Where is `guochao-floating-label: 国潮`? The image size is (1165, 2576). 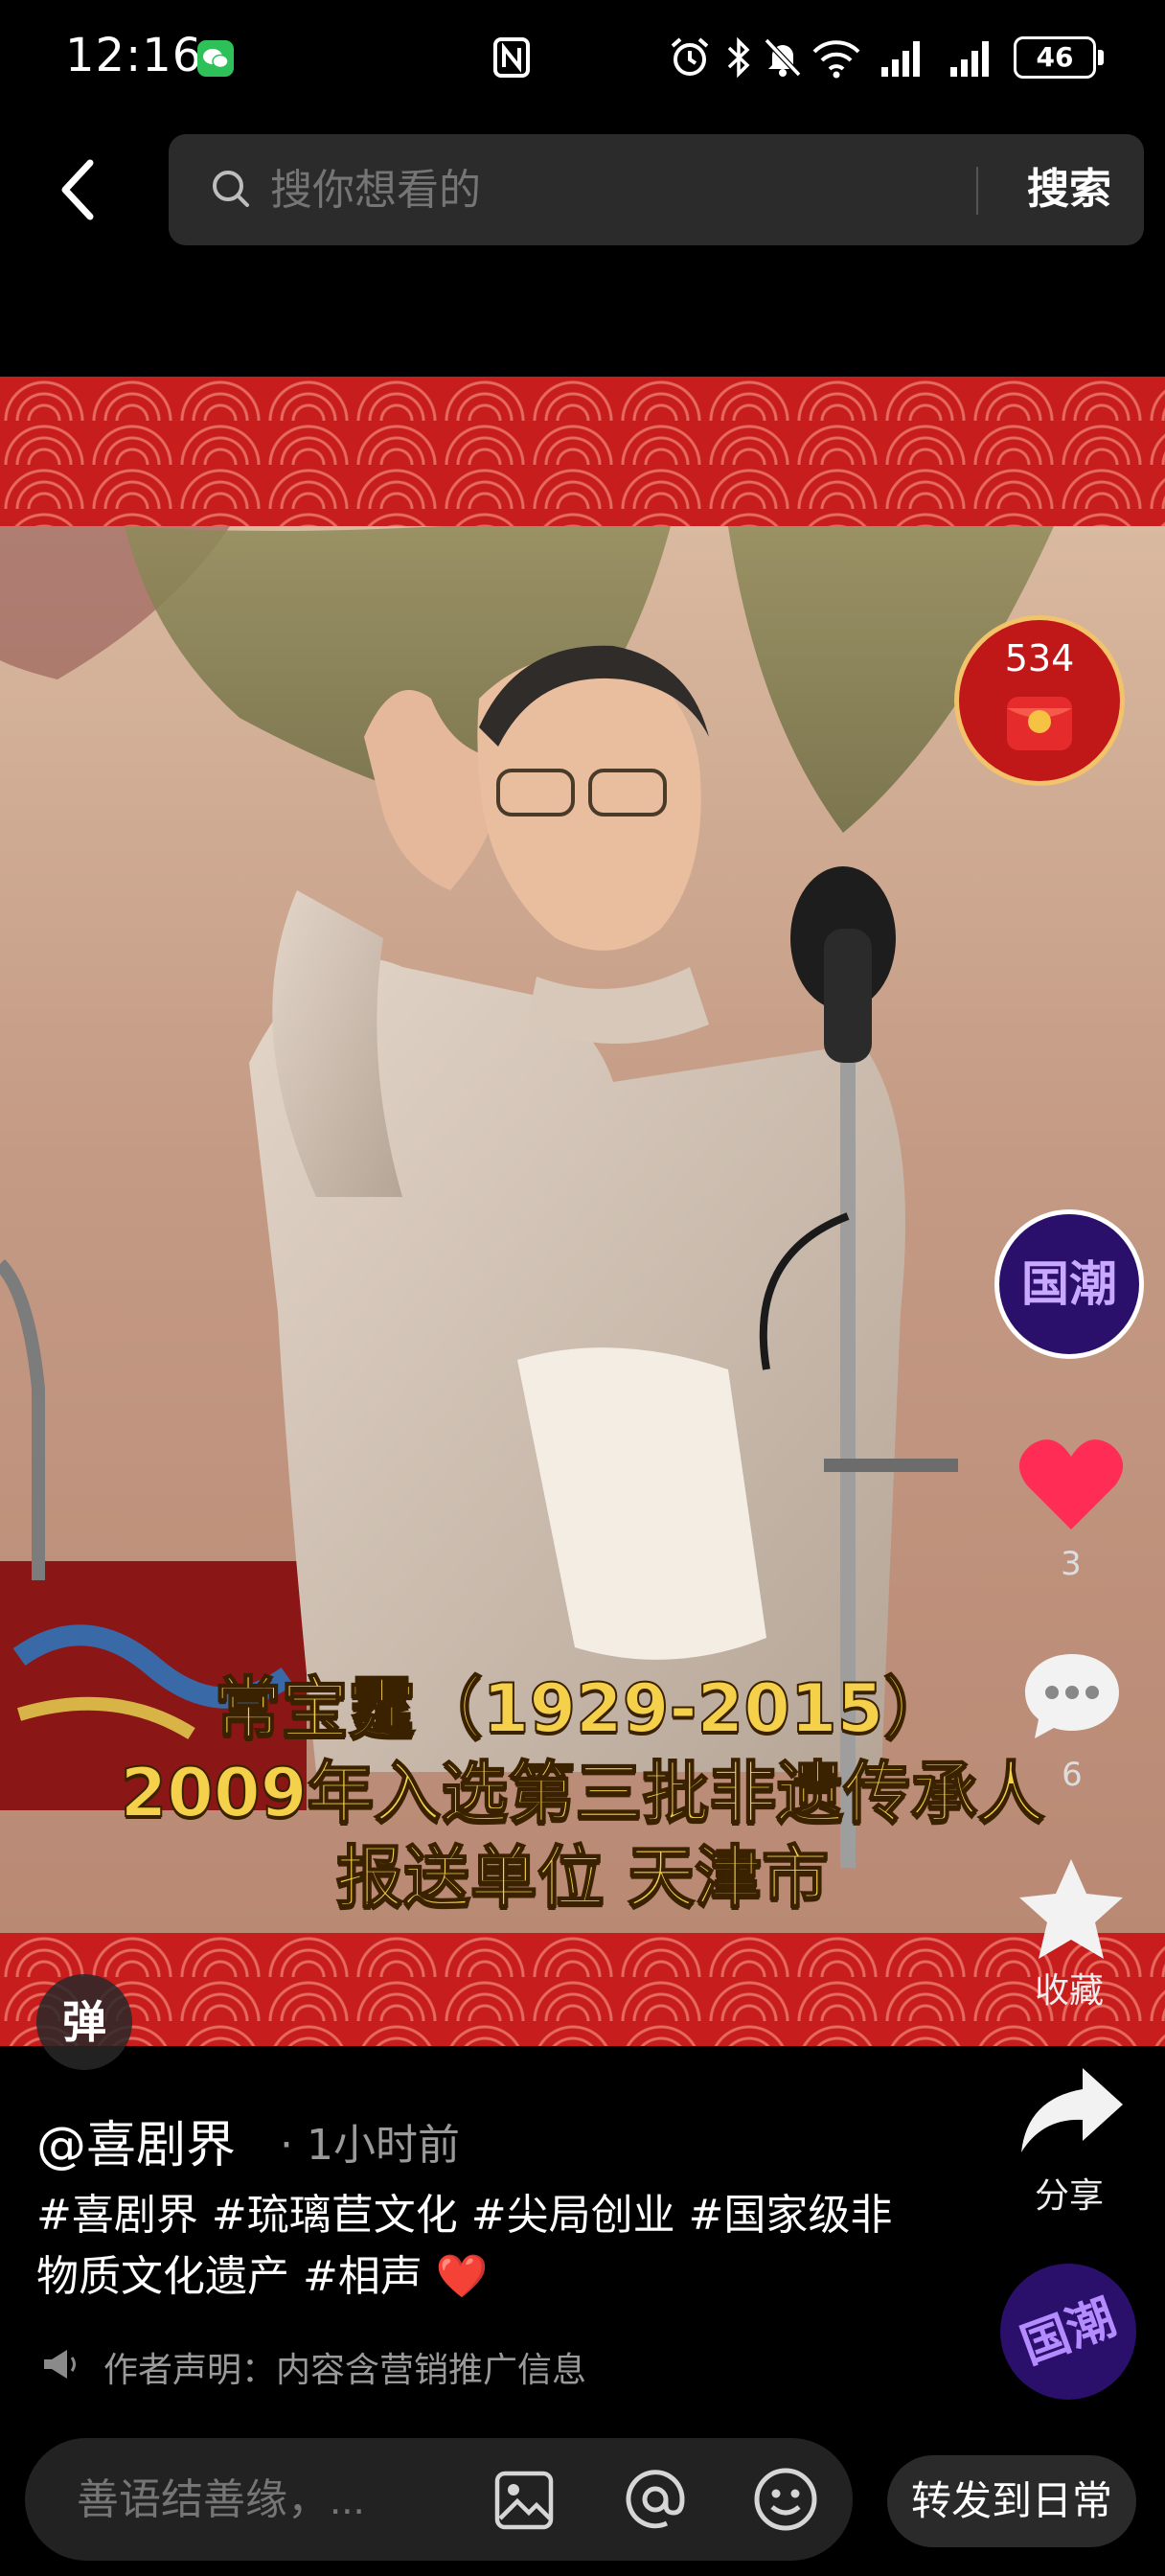
guochao-floating-label: 国潮 is located at coordinates (1068, 2331).